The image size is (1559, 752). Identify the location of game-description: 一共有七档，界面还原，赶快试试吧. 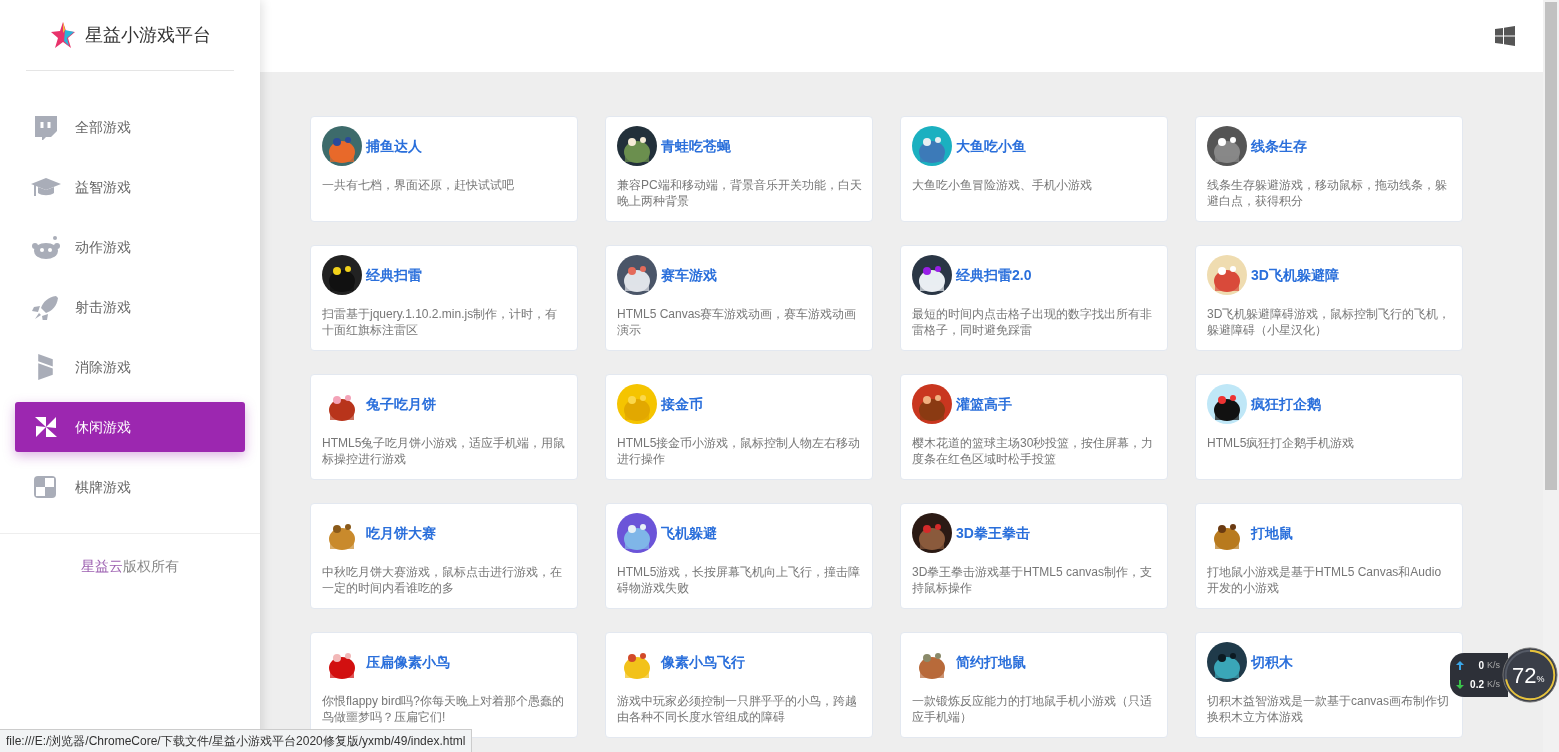
(418, 185).